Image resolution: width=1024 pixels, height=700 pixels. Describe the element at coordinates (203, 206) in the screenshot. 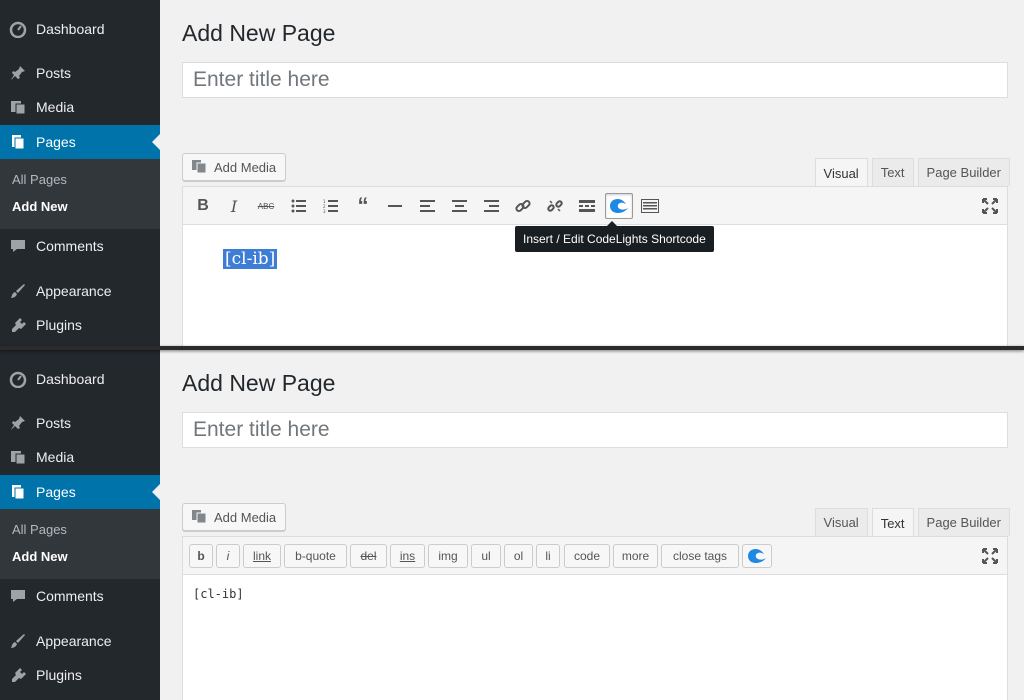

I see `bold-icon: B` at that location.